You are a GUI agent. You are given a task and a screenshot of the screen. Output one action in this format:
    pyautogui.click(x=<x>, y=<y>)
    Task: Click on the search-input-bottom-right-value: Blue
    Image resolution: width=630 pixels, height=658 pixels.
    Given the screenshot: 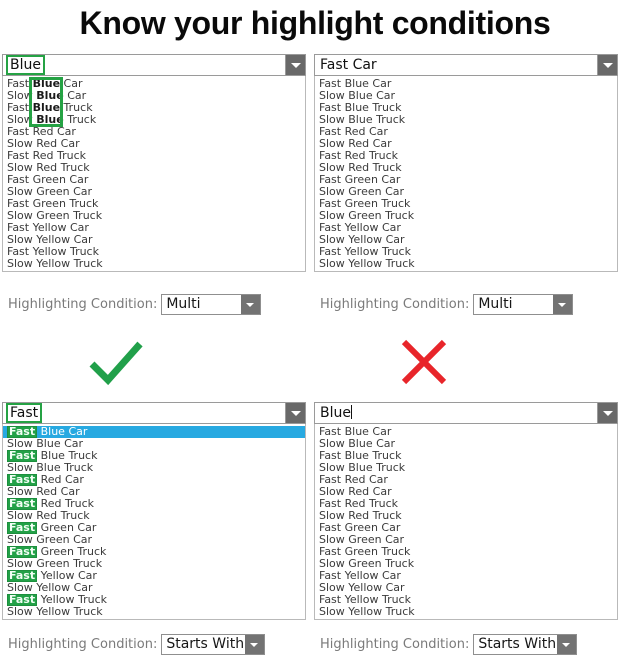 What is the action you would take?
    pyautogui.click(x=335, y=413)
    